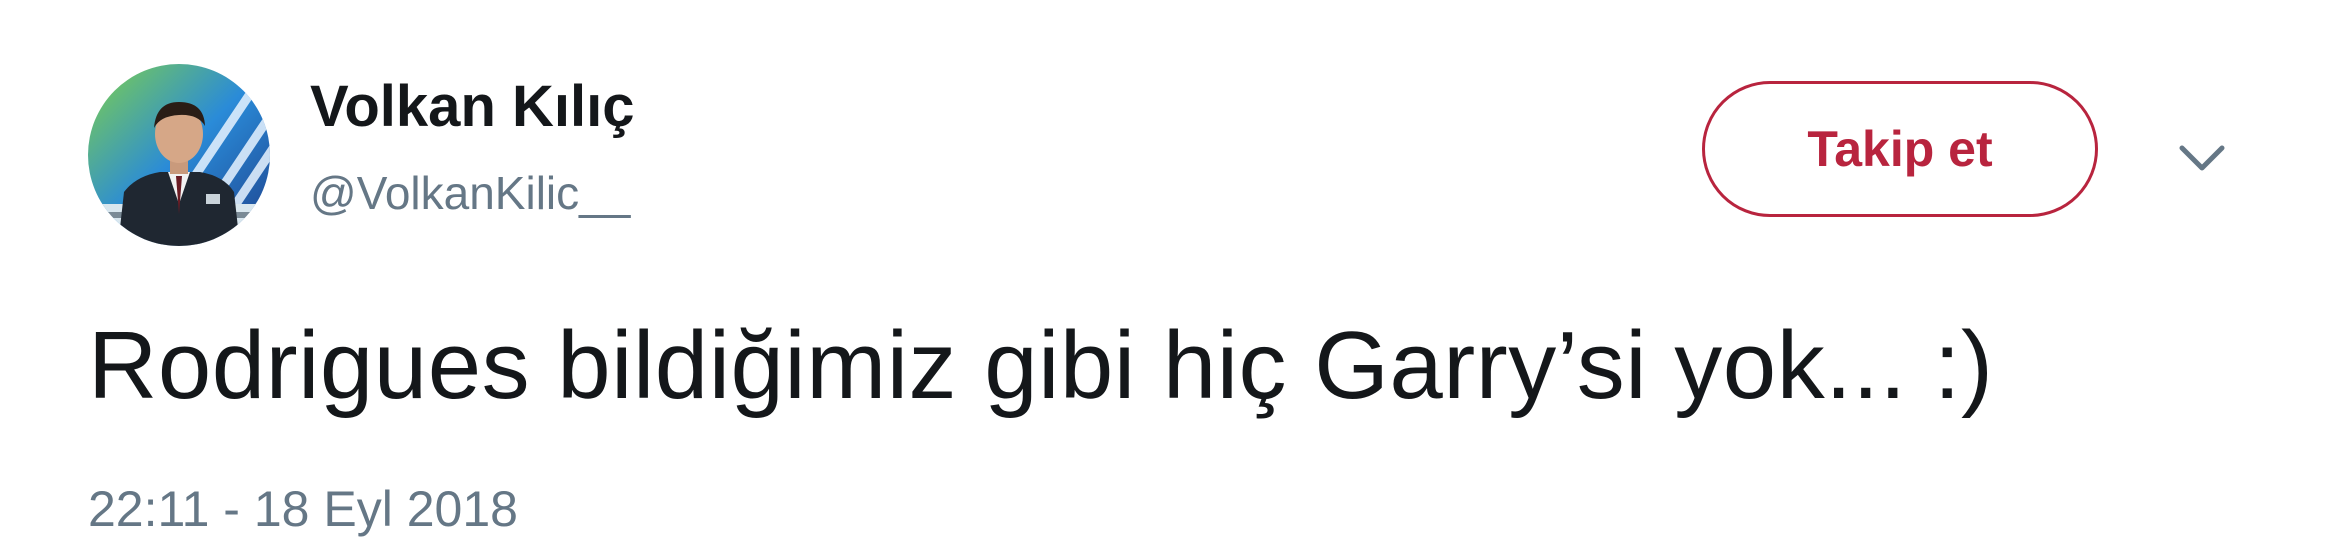  I want to click on avatar, so click(179, 155).